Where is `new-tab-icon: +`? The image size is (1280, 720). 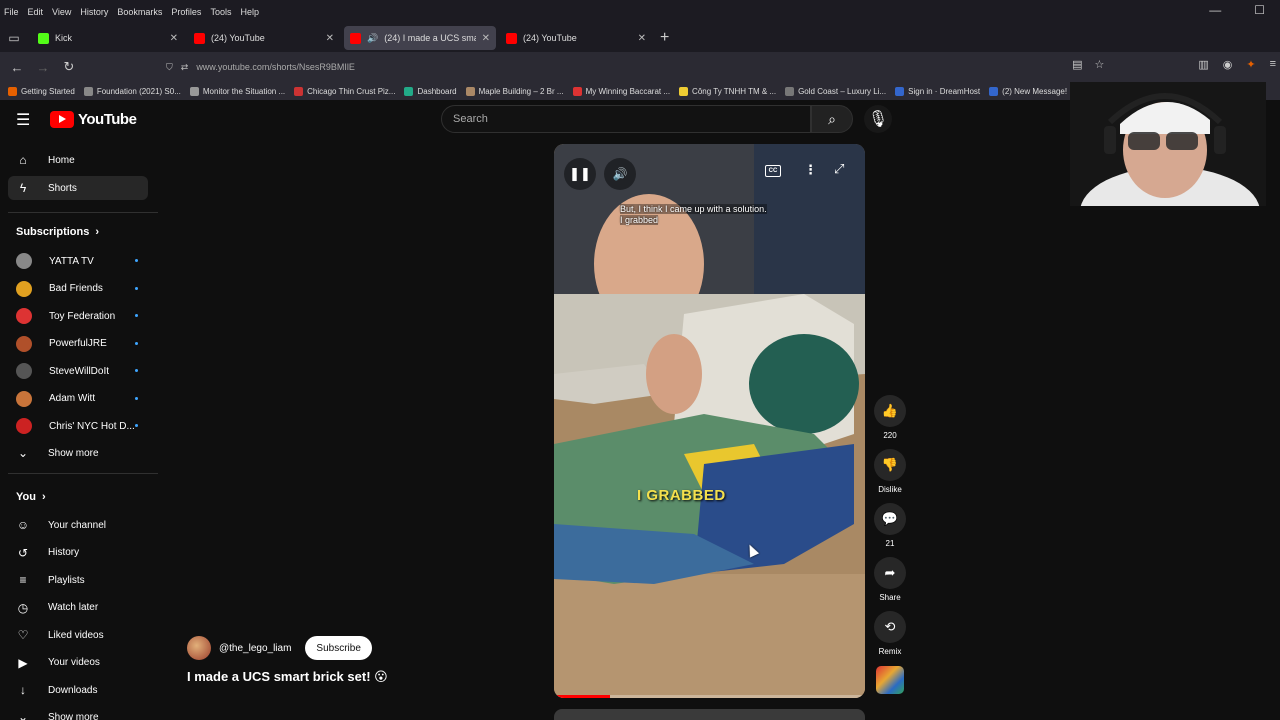
new-tab-icon: + is located at coordinates (664, 38).